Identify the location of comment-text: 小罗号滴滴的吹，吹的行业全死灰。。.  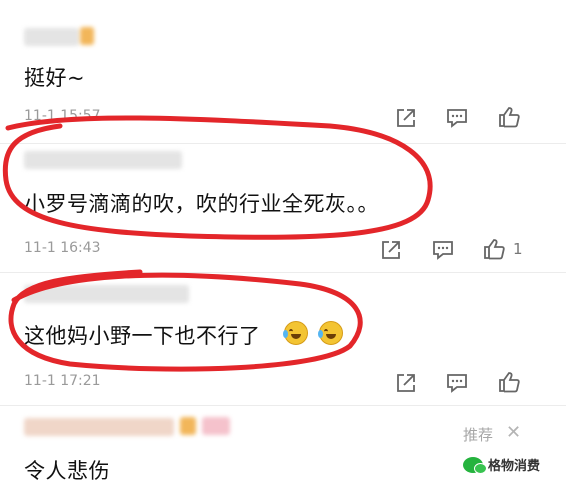
(201, 204).